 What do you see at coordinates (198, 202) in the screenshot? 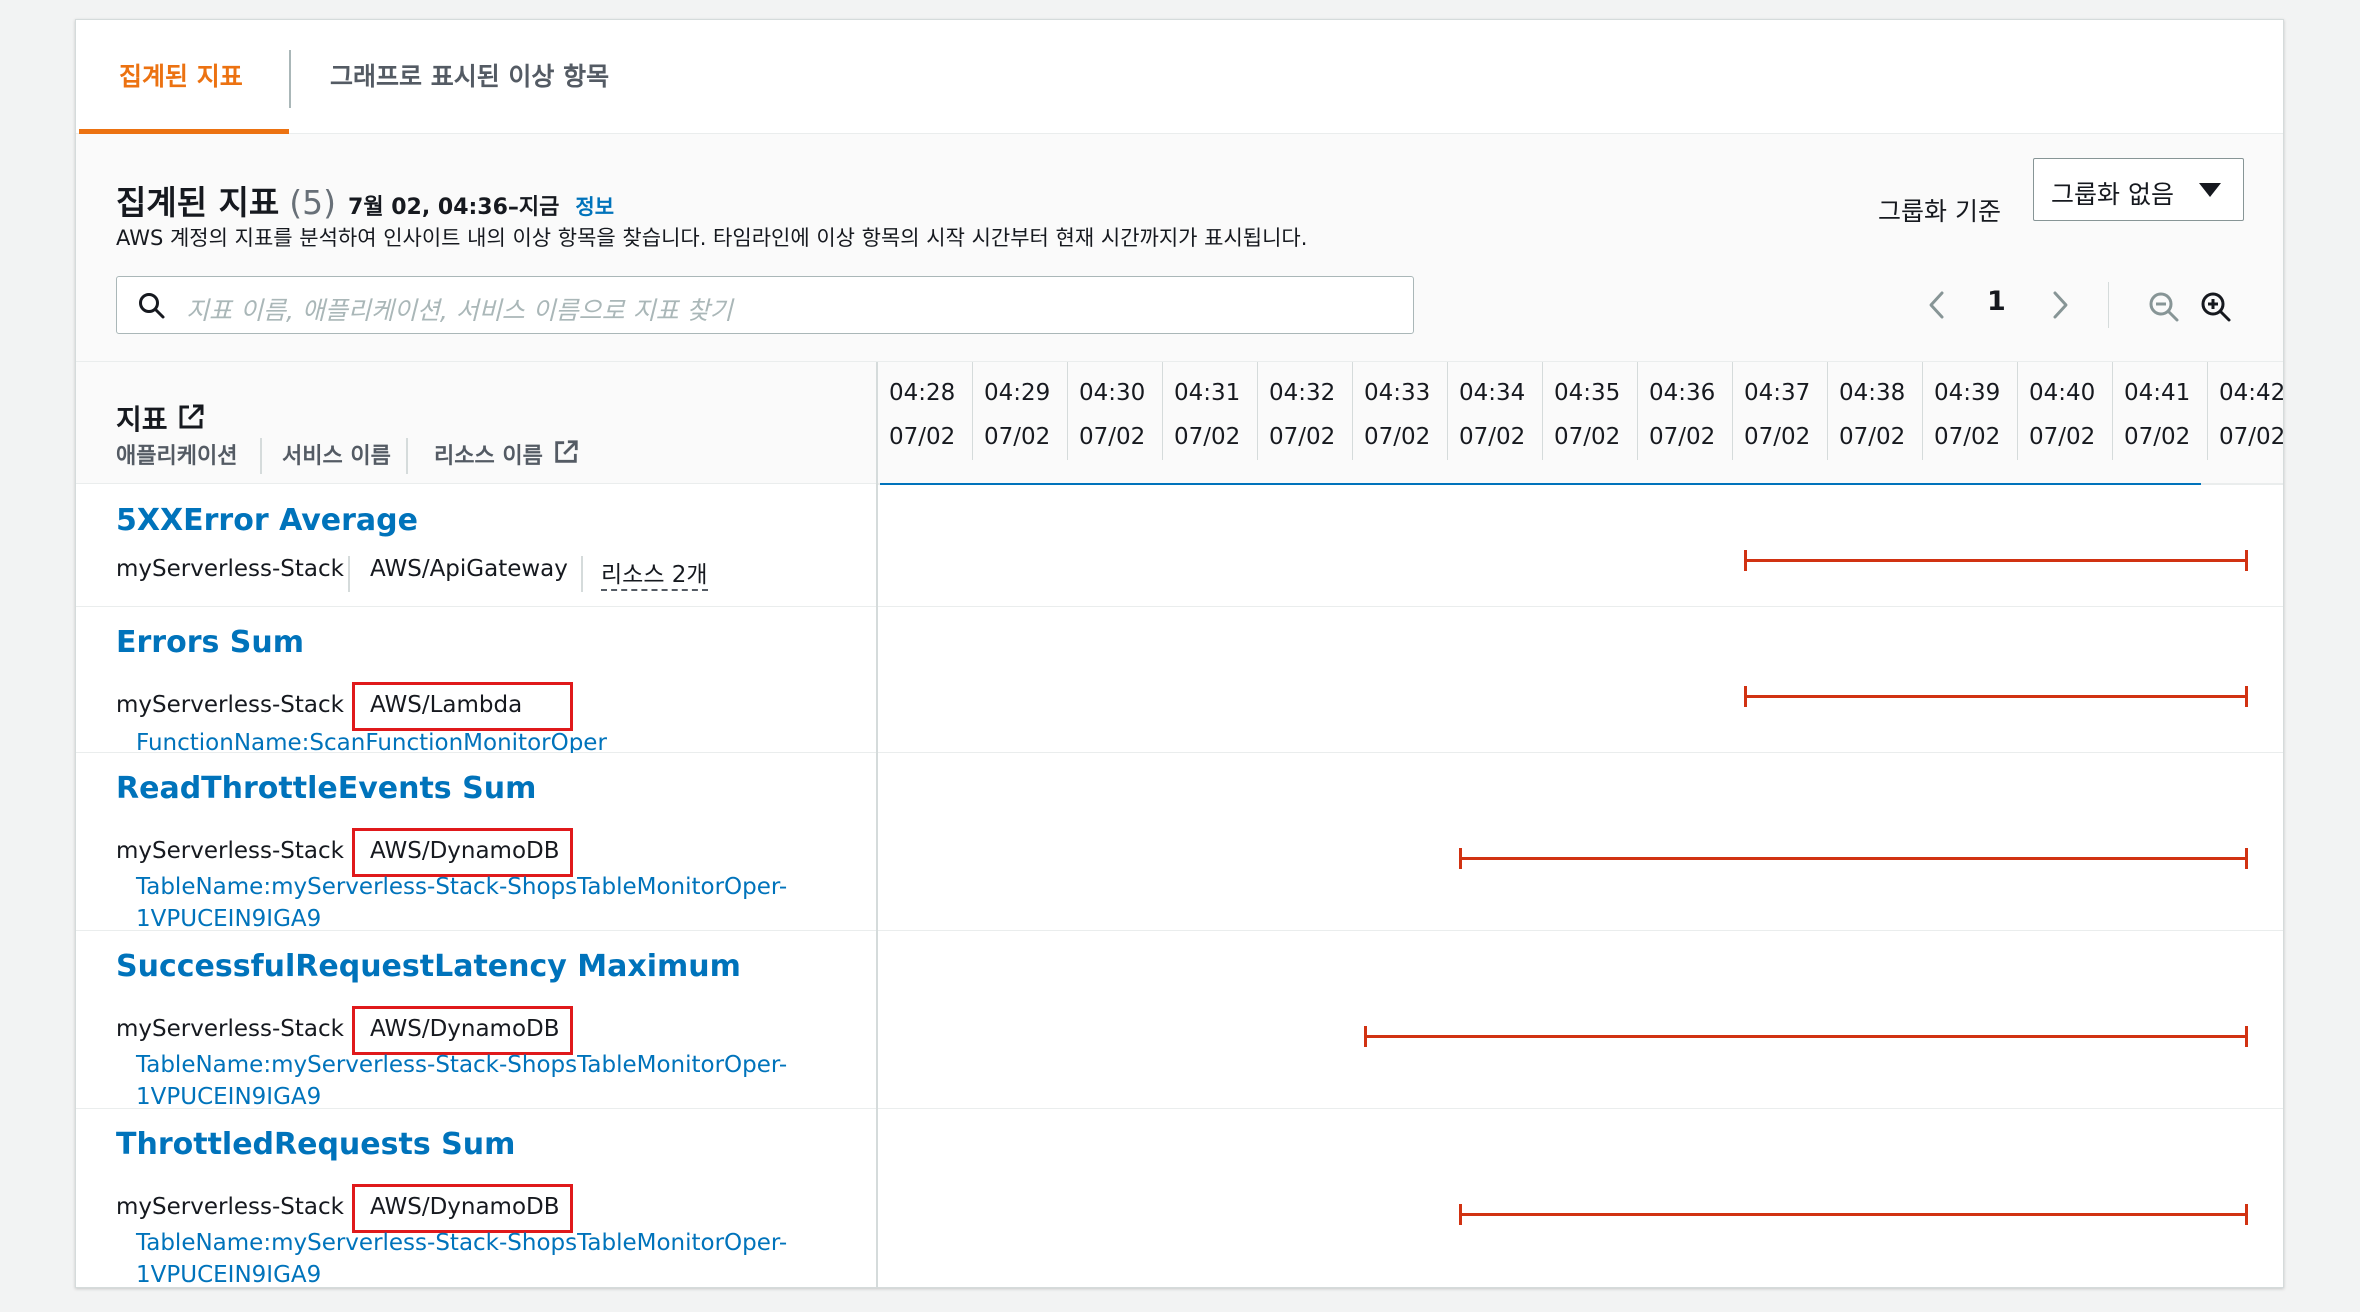
I see `page-title: 집계된 지표` at bounding box center [198, 202].